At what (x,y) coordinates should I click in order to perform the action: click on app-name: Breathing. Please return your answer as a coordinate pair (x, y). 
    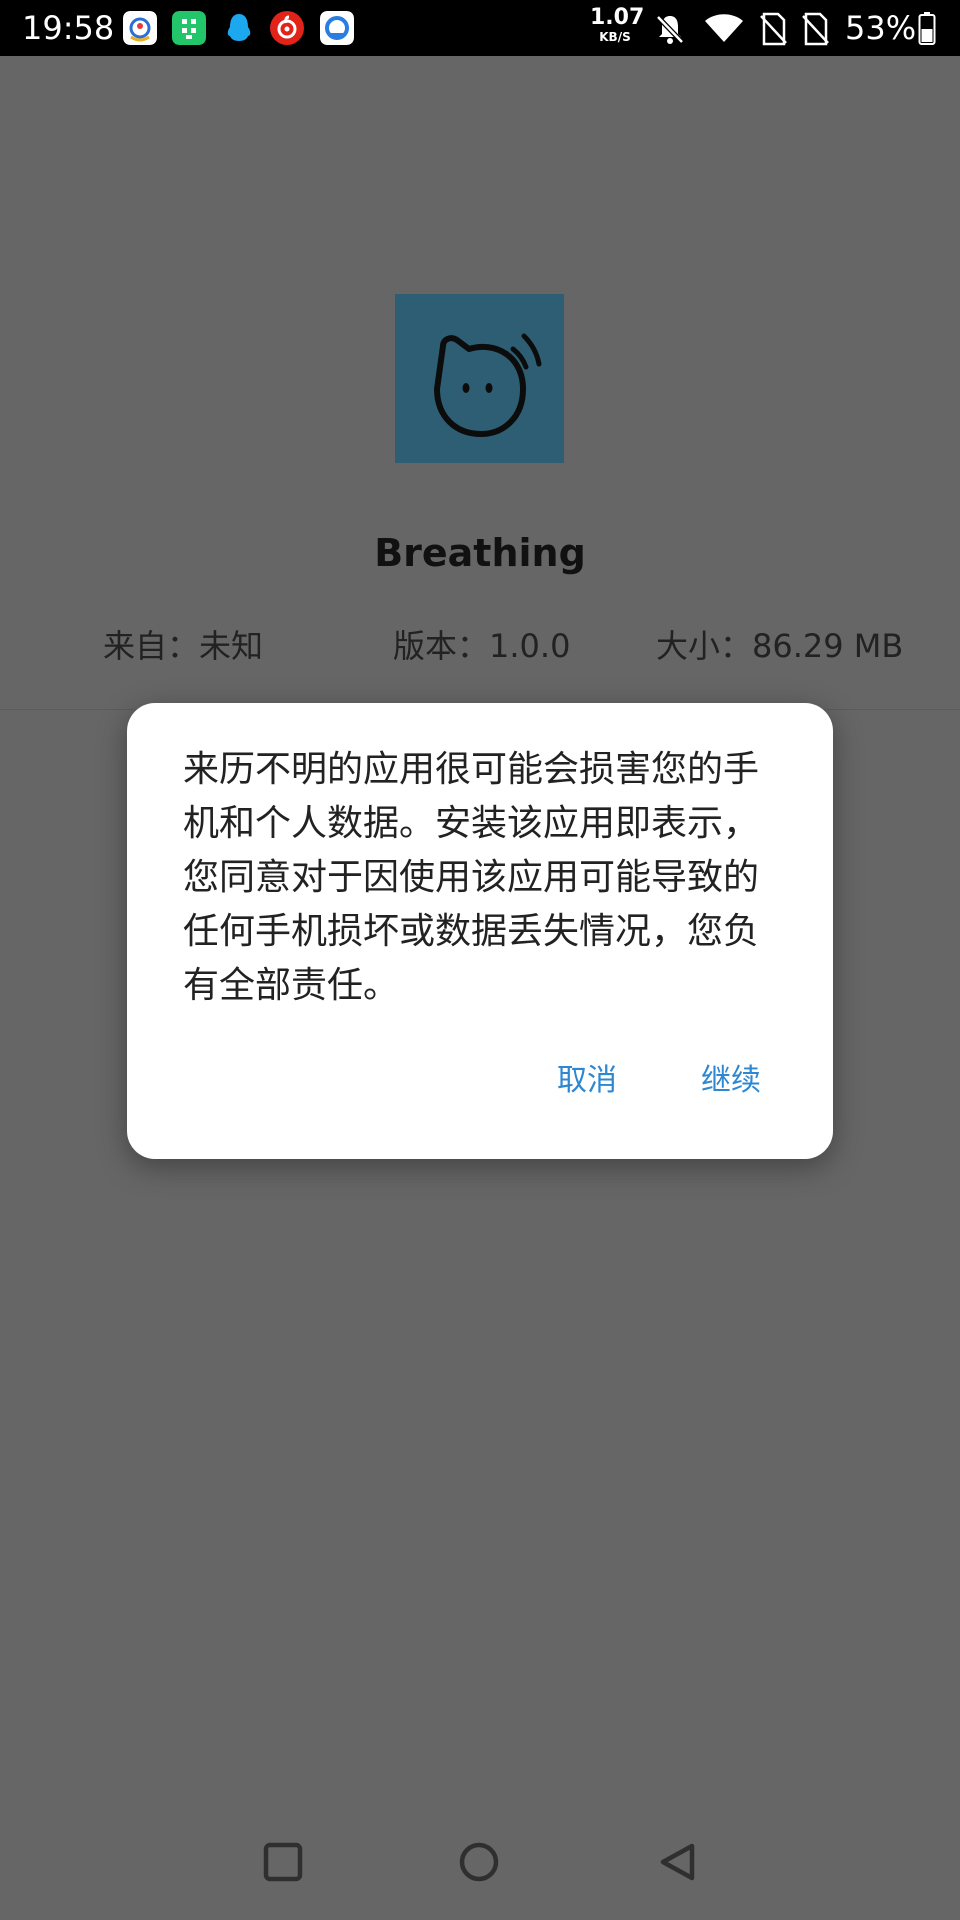
    Looking at the image, I should click on (480, 553).